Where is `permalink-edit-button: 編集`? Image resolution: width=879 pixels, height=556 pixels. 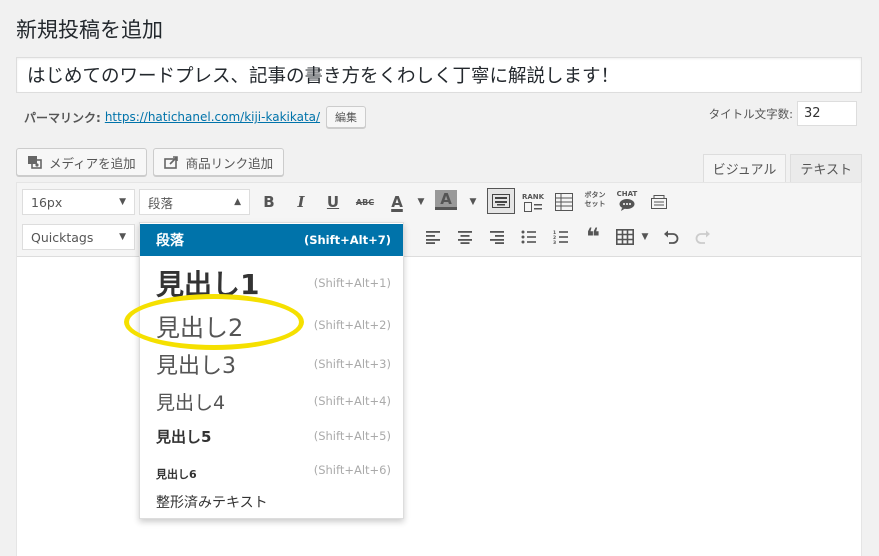
permalink-edit-button: 編集 is located at coordinates (346, 117).